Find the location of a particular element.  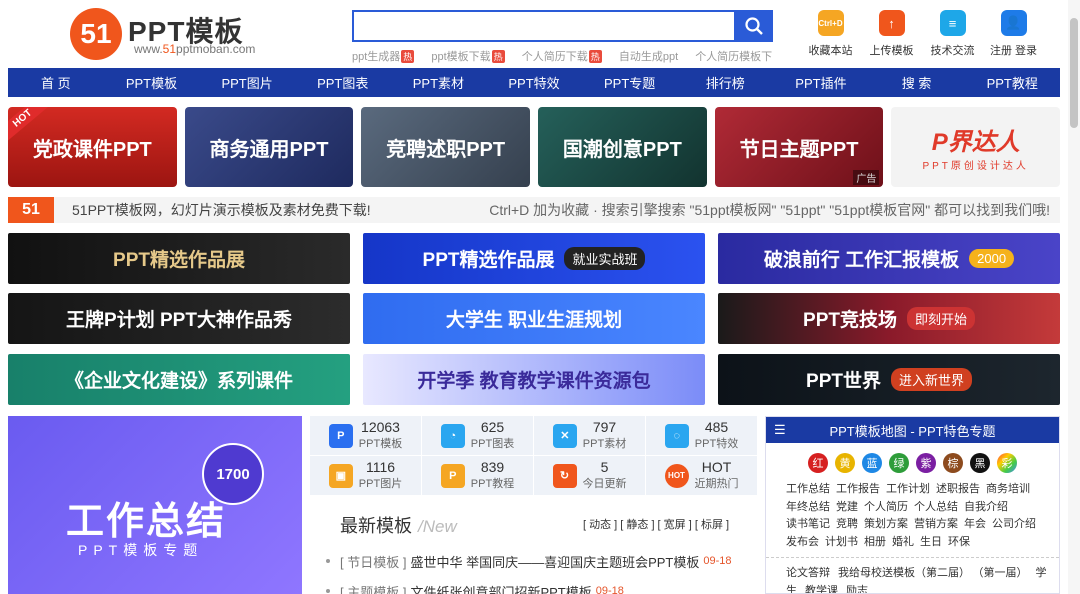

ad-label: 广告 is located at coordinates (866, 177).